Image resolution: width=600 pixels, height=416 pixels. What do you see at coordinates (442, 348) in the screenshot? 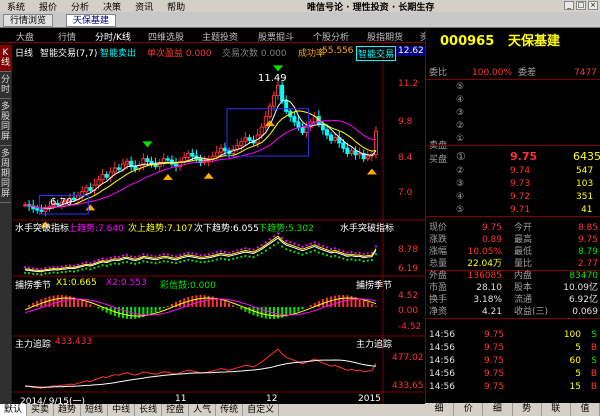
I see `tick-time: 14:56` at bounding box center [442, 348].